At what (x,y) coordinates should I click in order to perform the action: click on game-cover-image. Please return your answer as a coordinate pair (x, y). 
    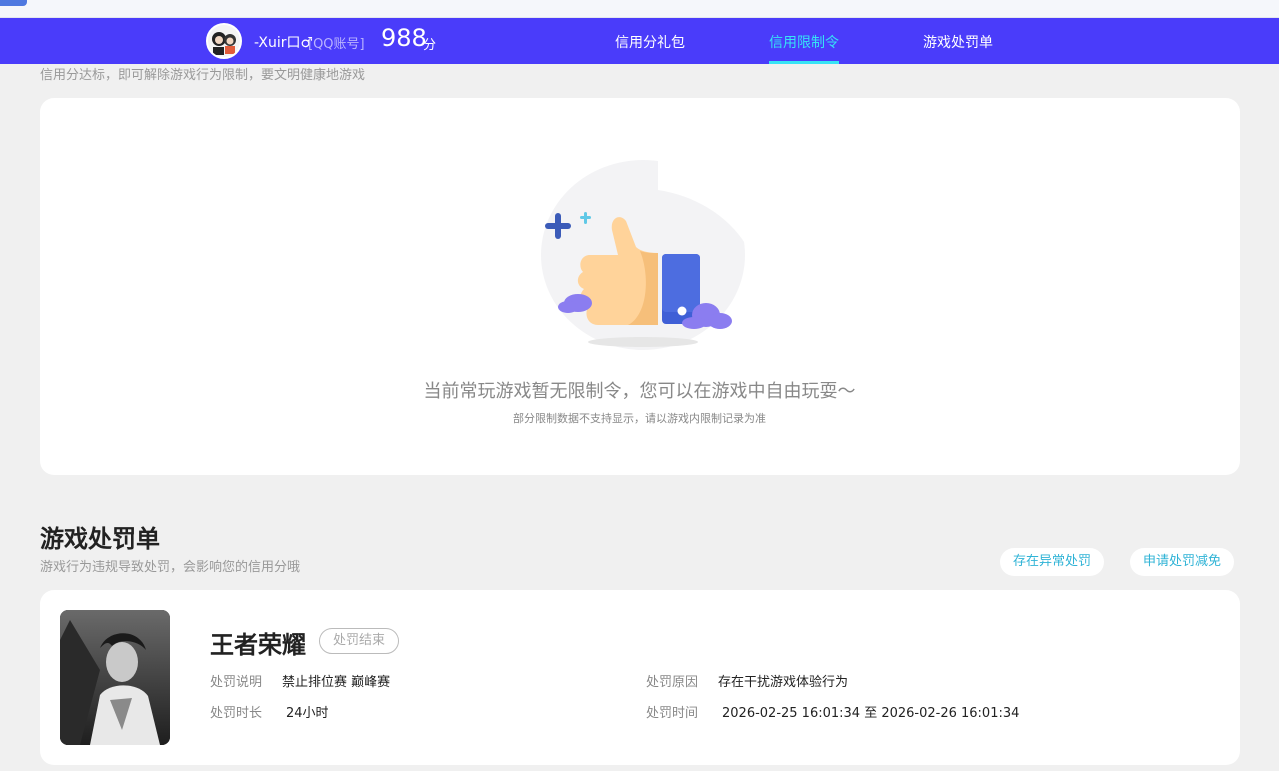
    Looking at the image, I should click on (115, 677).